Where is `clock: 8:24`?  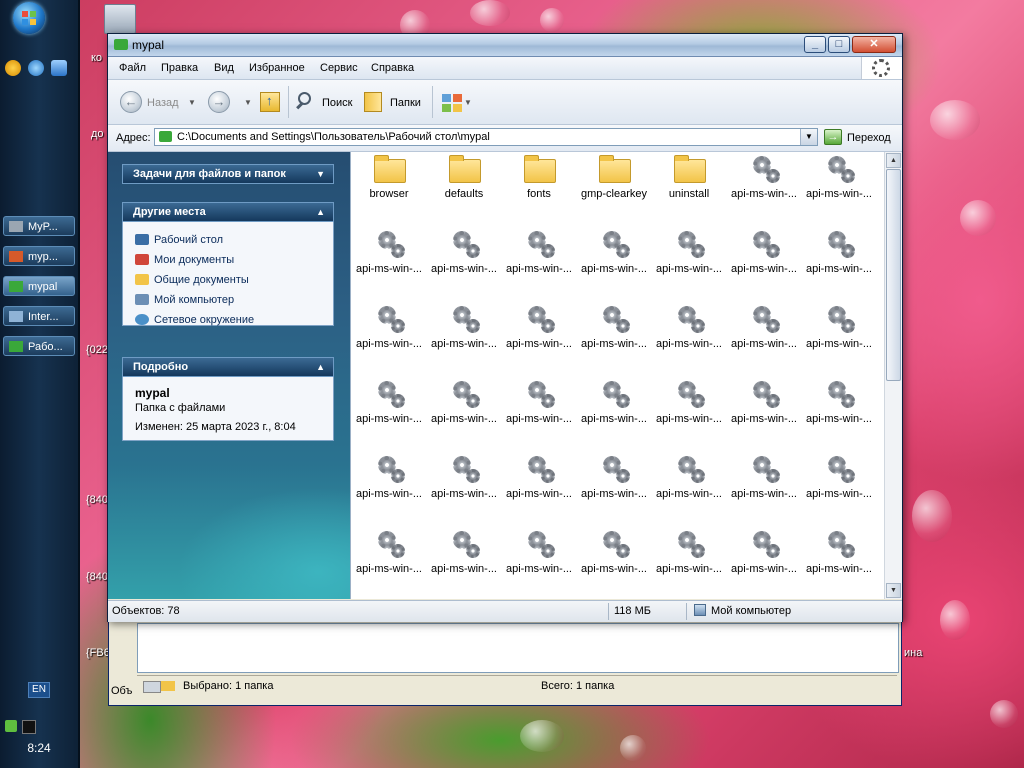 clock: 8:24 is located at coordinates (39, 748).